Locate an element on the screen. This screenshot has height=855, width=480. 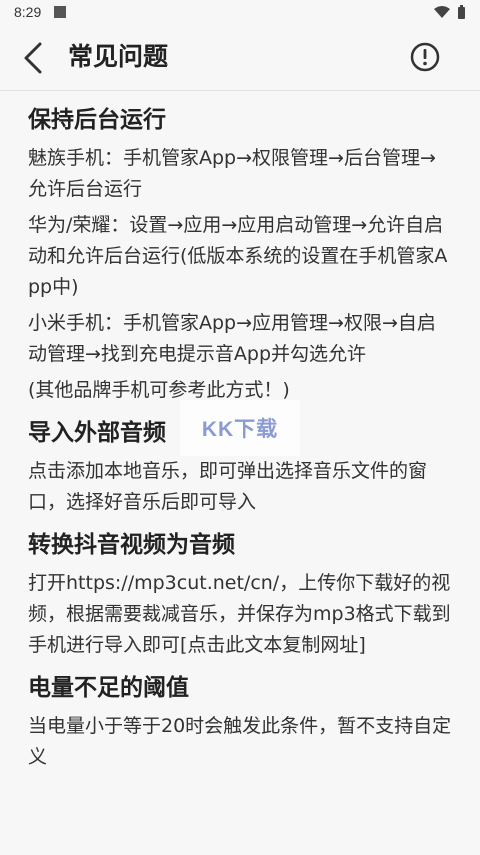
faq-answer-line: 魅族手机：手机管家App→权限管理→后台管理→允许后台运行 is located at coordinates (232, 173).